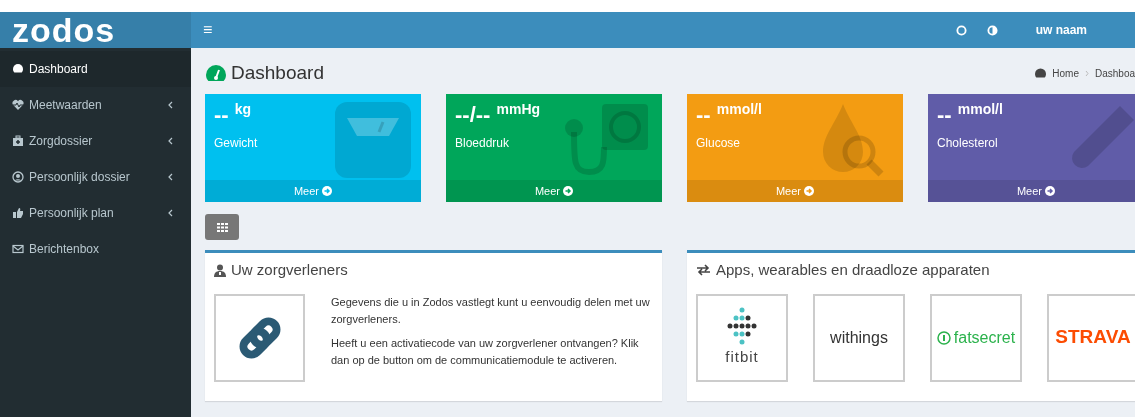 This screenshot has width=1135, height=417. I want to click on keyhole-icon, so click(943, 337).